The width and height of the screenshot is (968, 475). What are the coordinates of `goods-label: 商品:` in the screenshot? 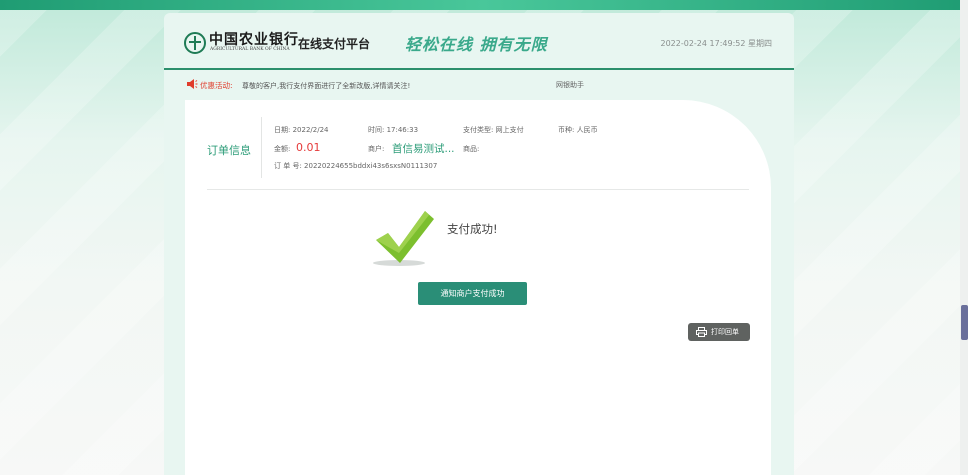 It's located at (471, 149).